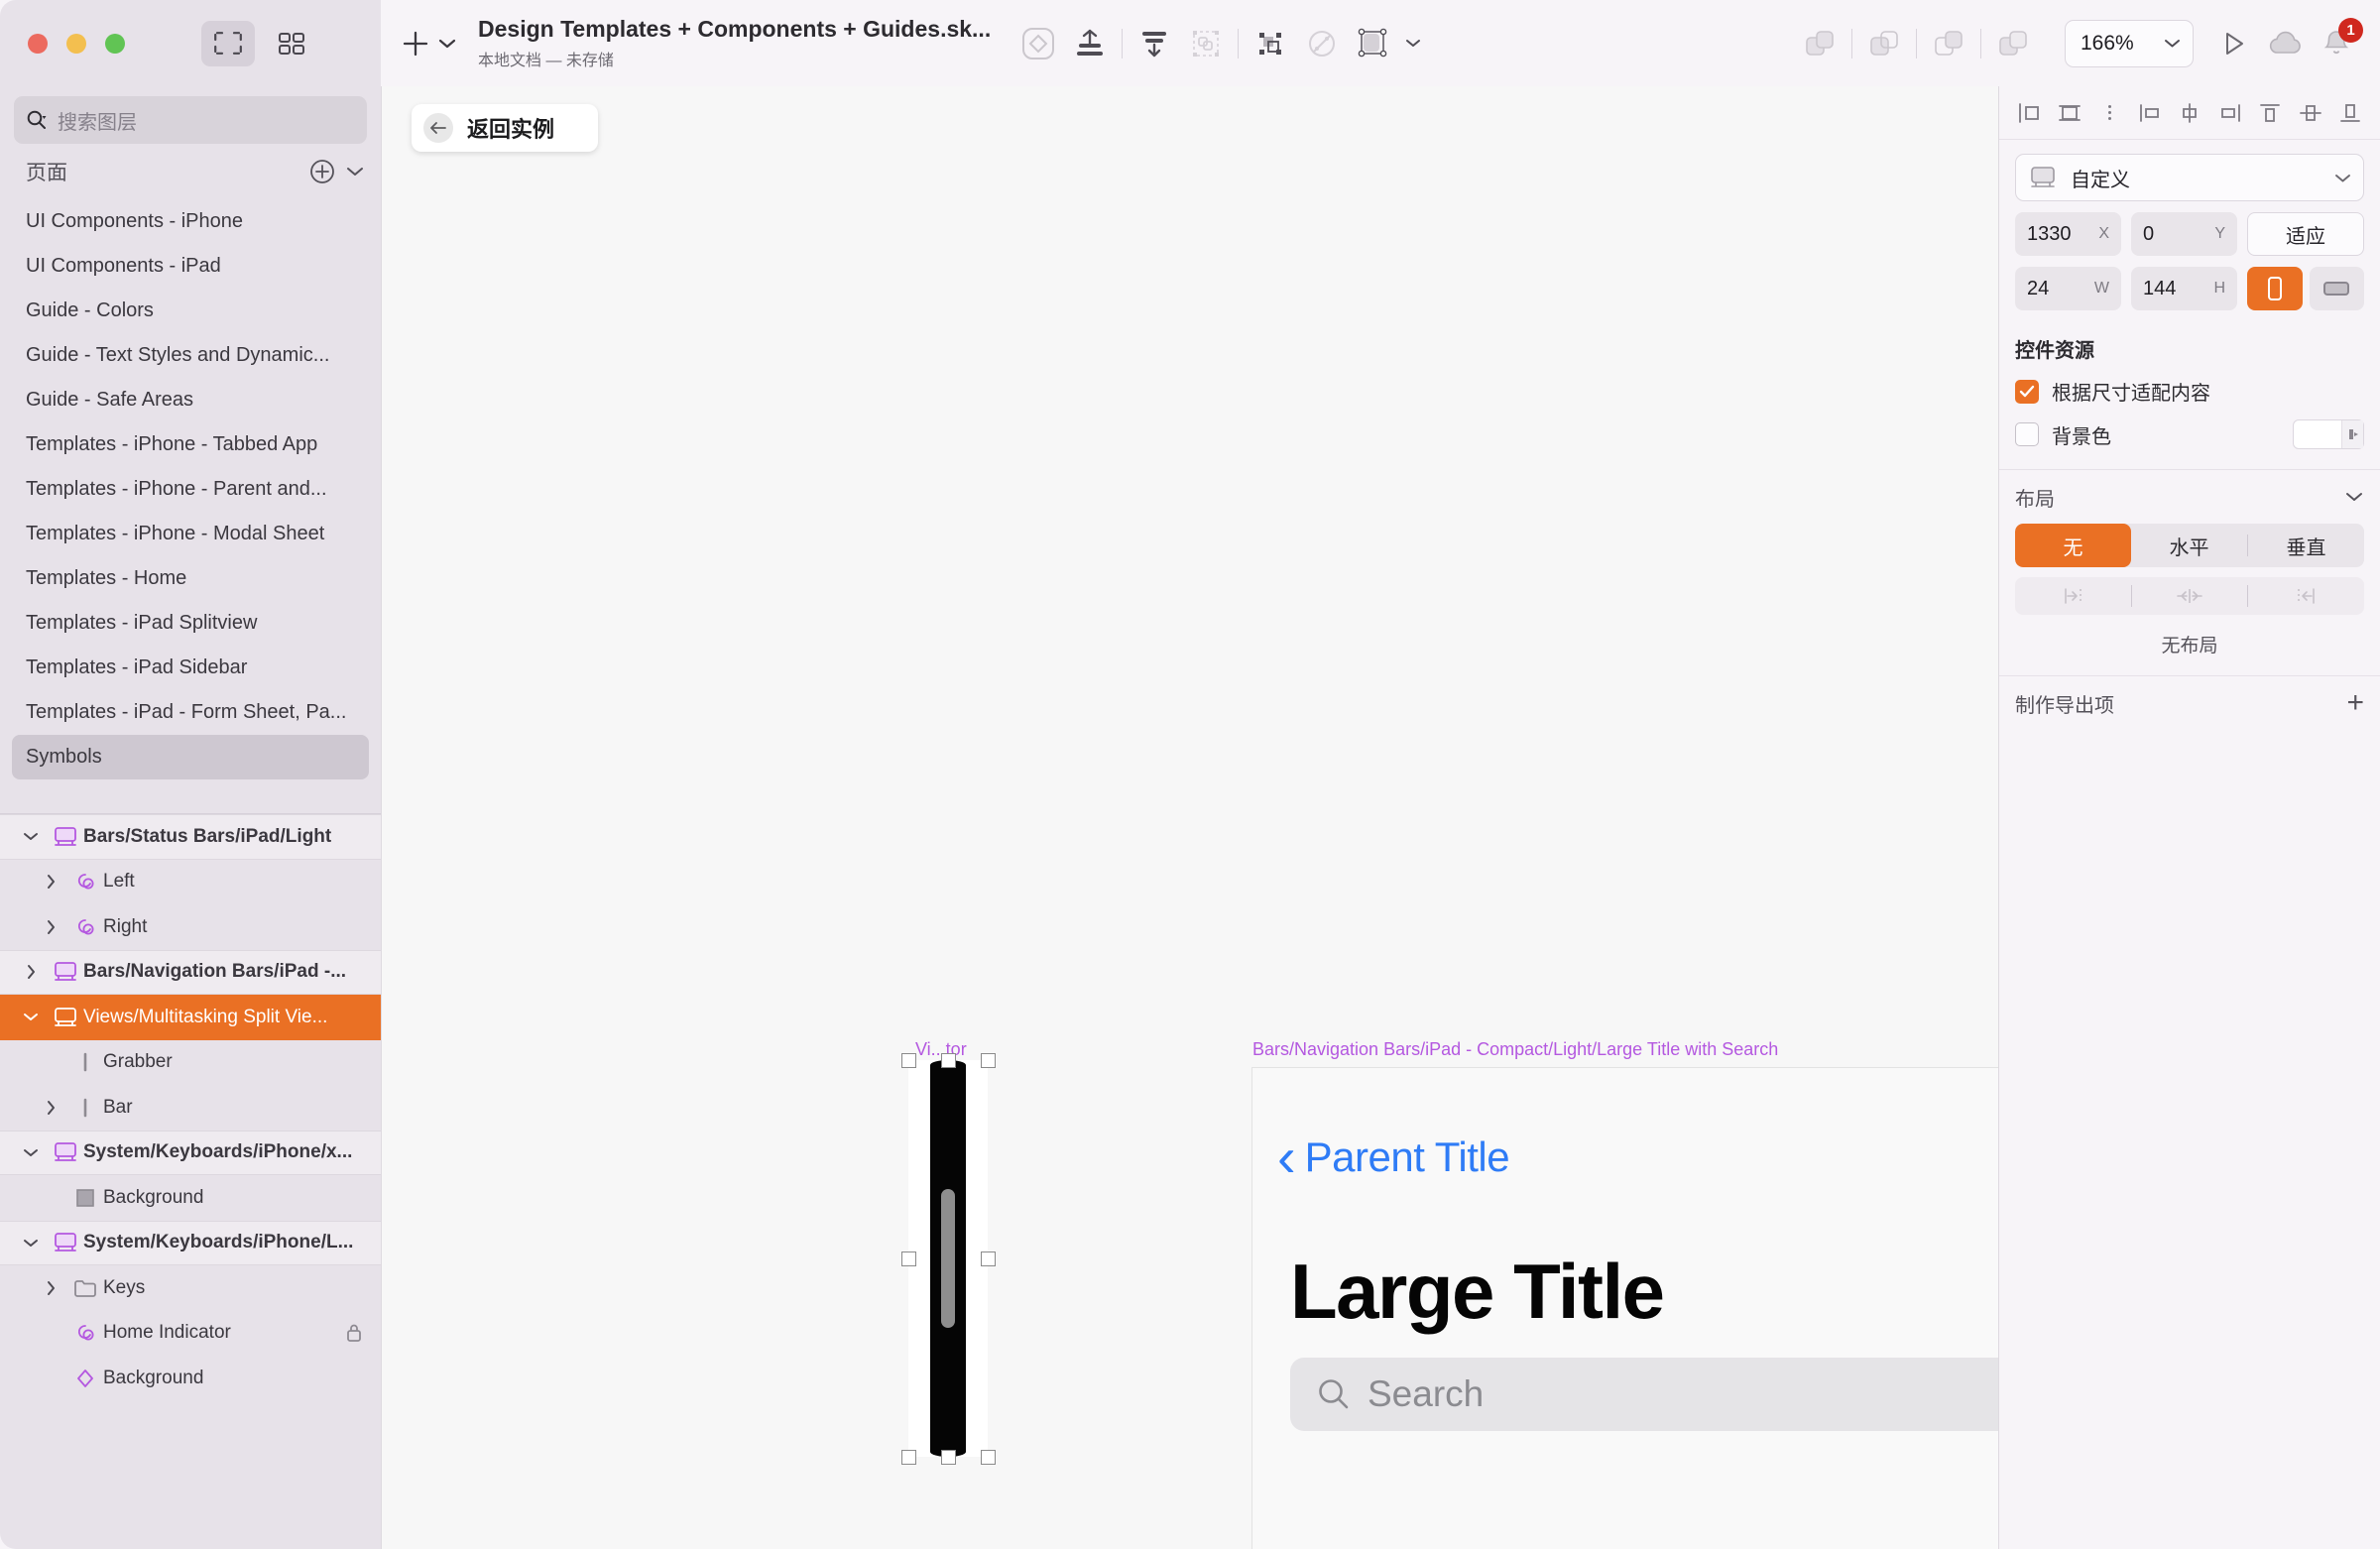  I want to click on page-item: Templates - Home, so click(190, 578).